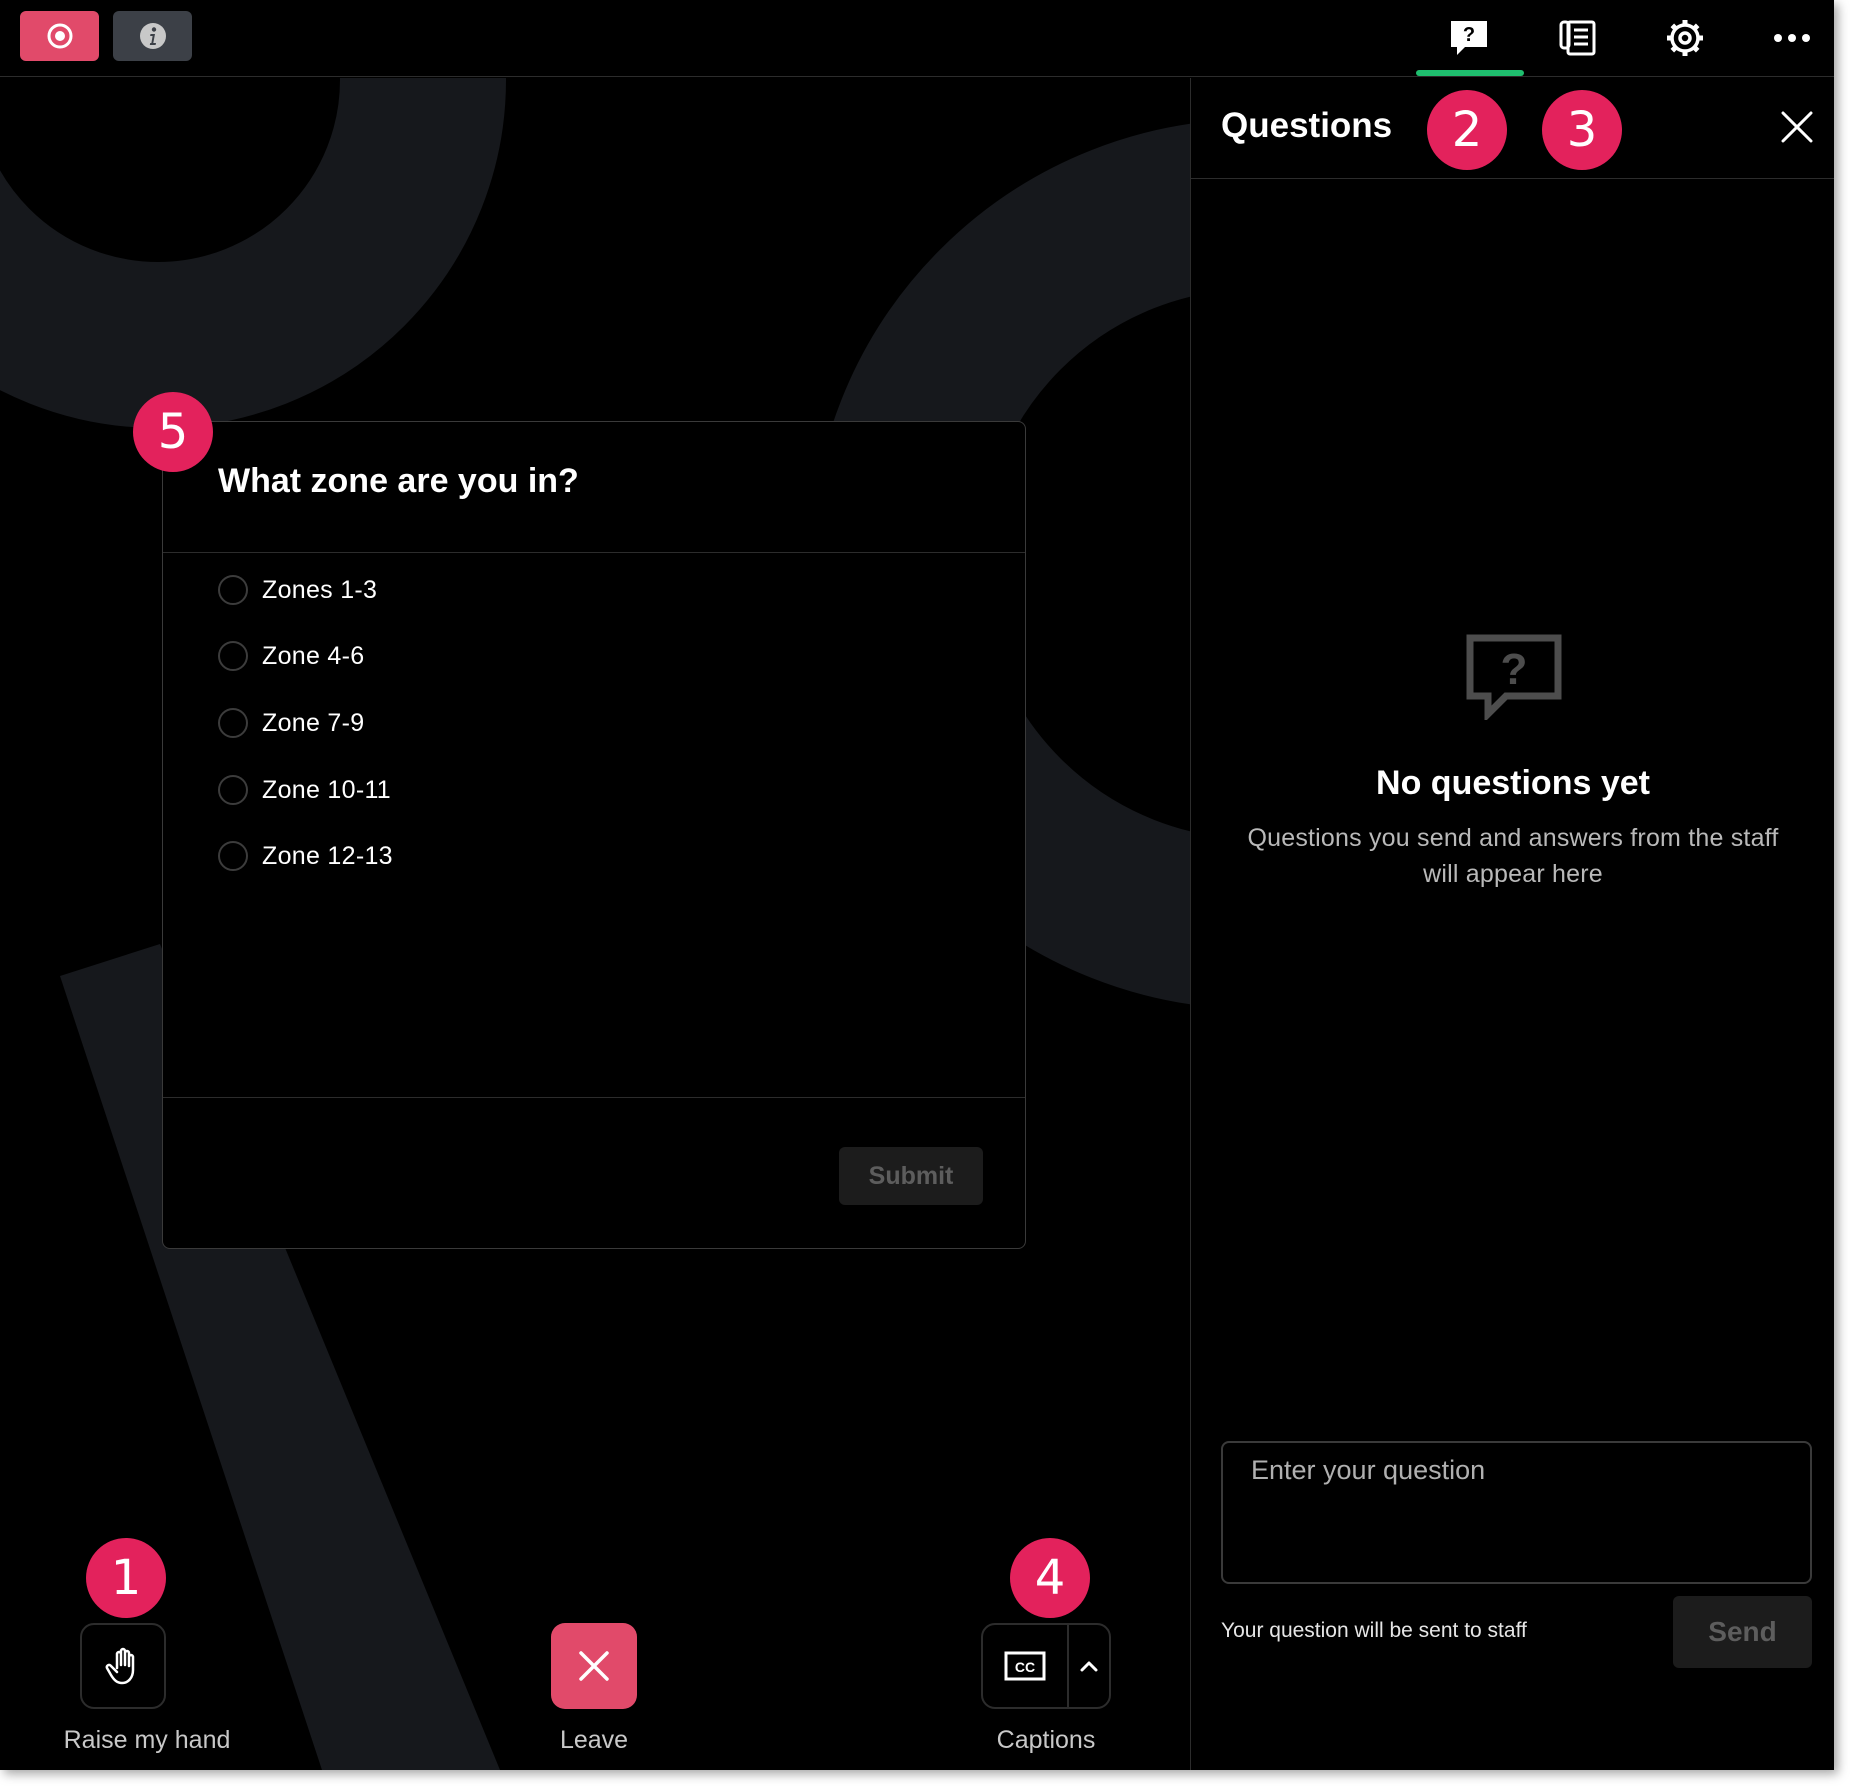 This screenshot has height=1788, width=1852. Describe the element at coordinates (173, 432) in the screenshot. I see `annotation-marker: 5` at that location.